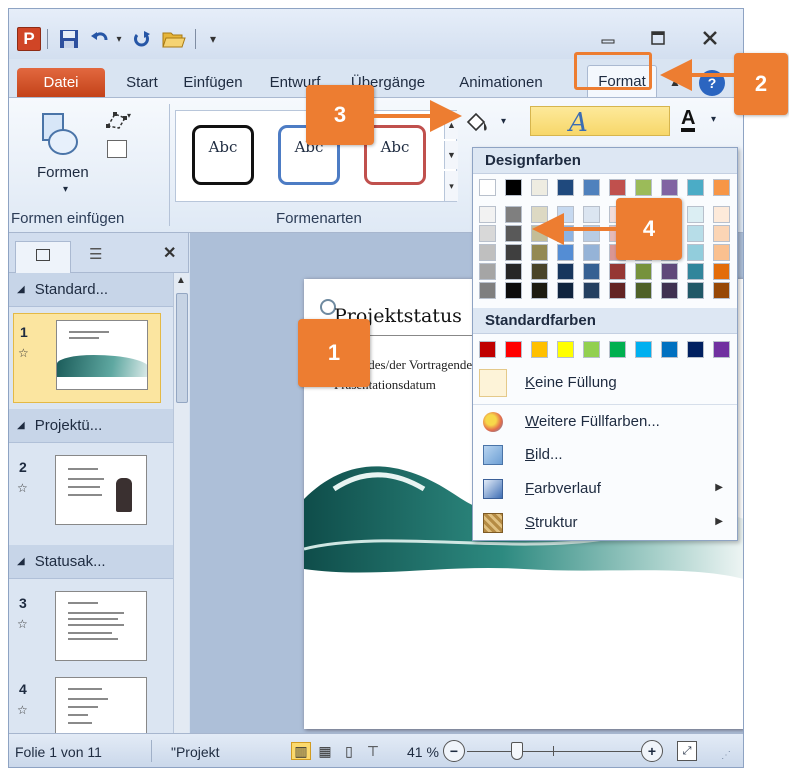 The image size is (789, 773). I want to click on text-fill-dropdown-icon: ▾, so click(713, 119).